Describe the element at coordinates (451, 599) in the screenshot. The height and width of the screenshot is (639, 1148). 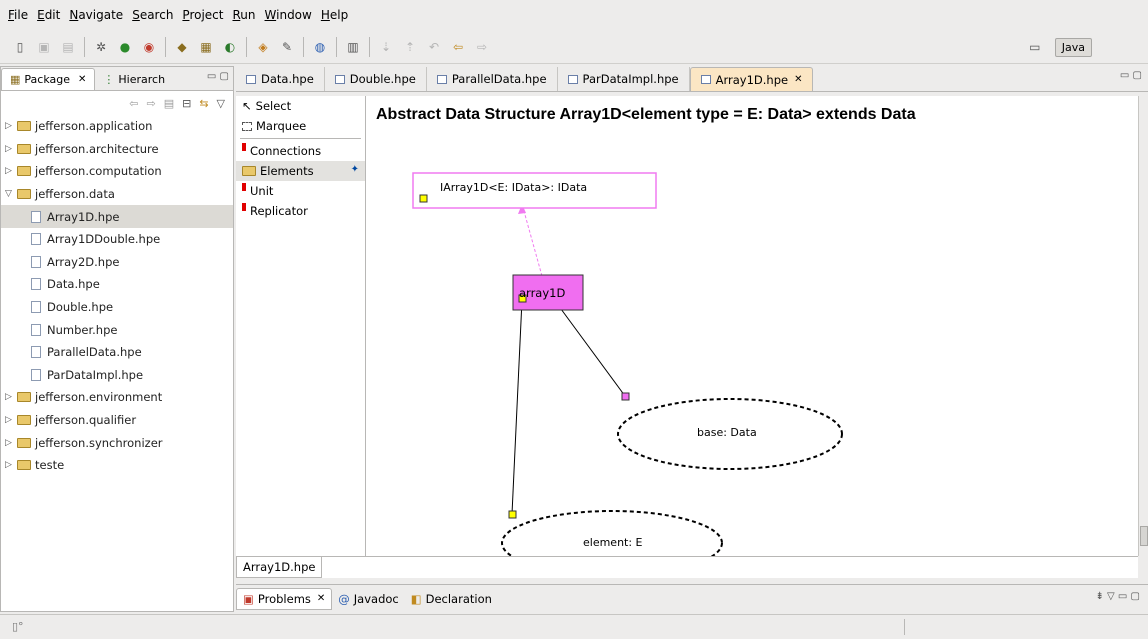
I see `tab-declaration: ◧ Declaration` at that location.